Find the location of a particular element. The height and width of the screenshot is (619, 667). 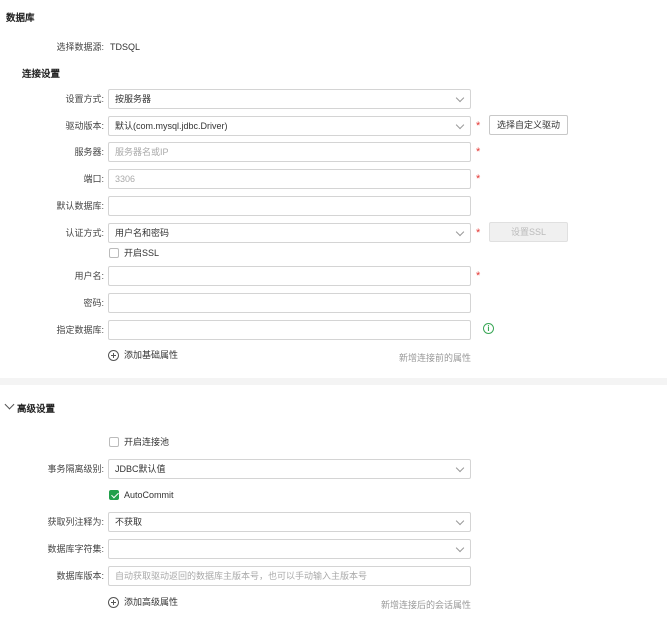

ssl-checkbox is located at coordinates (114, 253).